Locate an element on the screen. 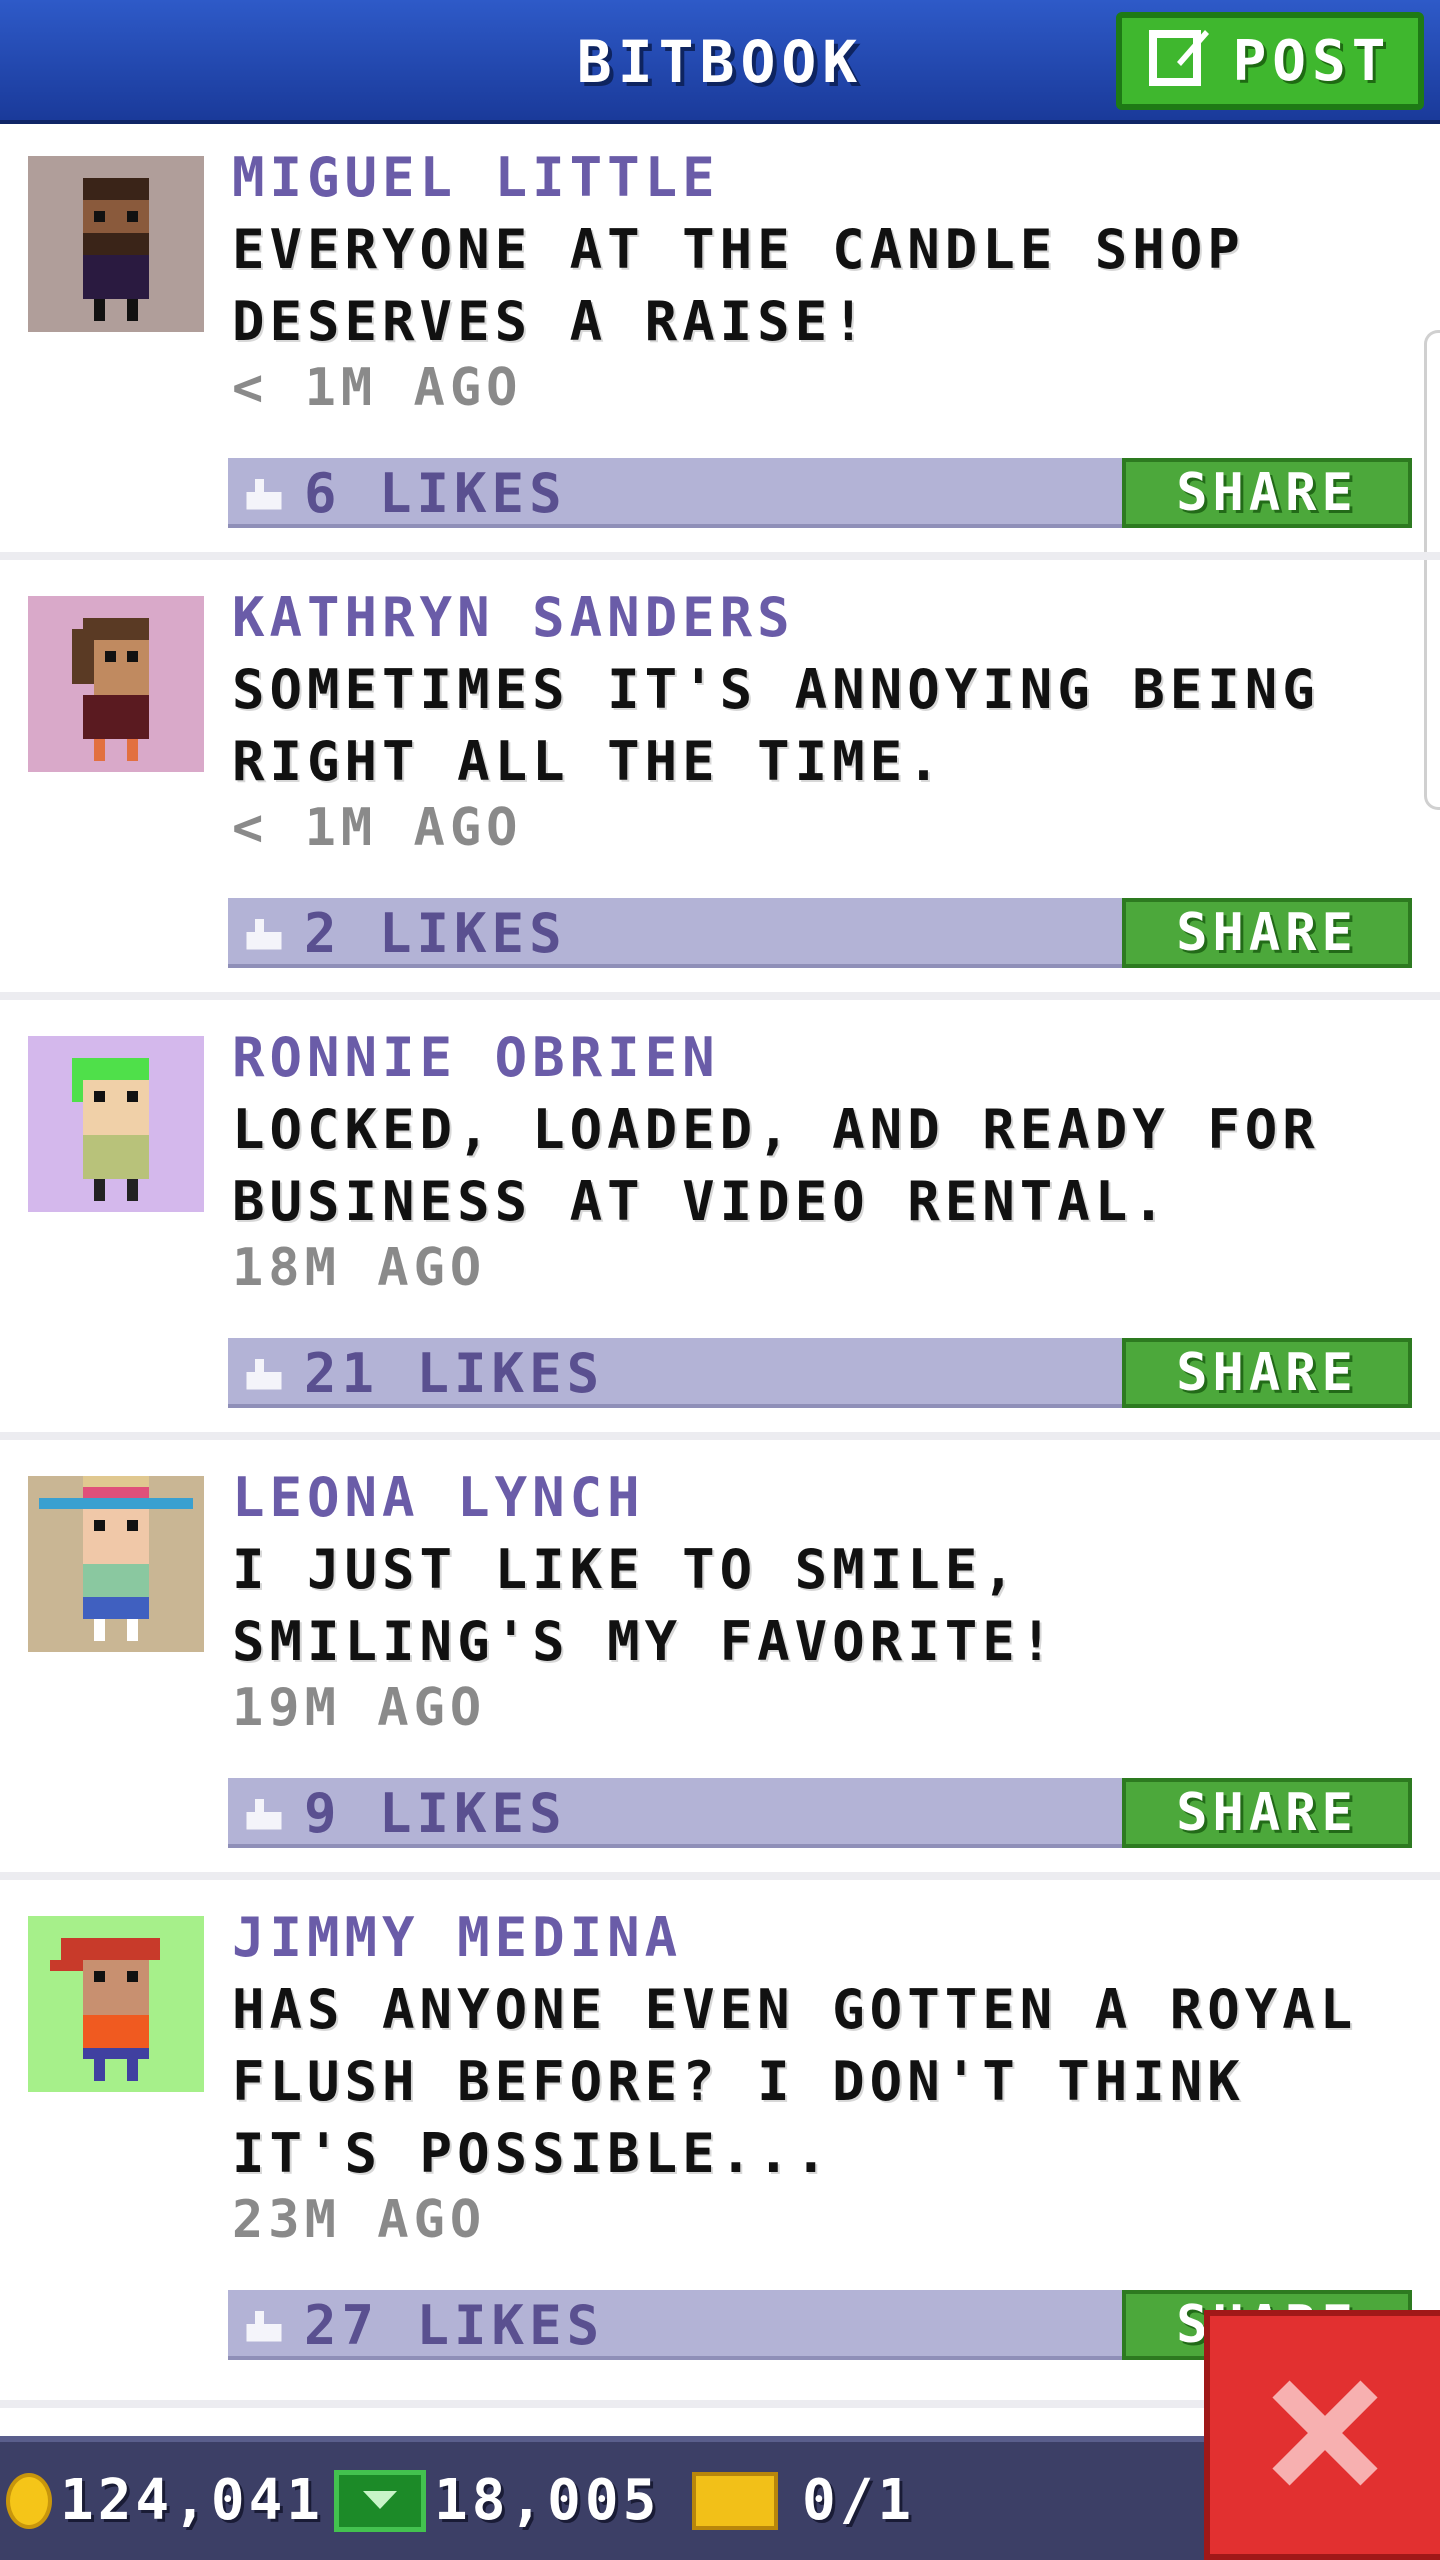 Image resolution: width=1440 pixels, height=2560 pixels. post-author: JIMMY MEDINA is located at coordinates (457, 1937).